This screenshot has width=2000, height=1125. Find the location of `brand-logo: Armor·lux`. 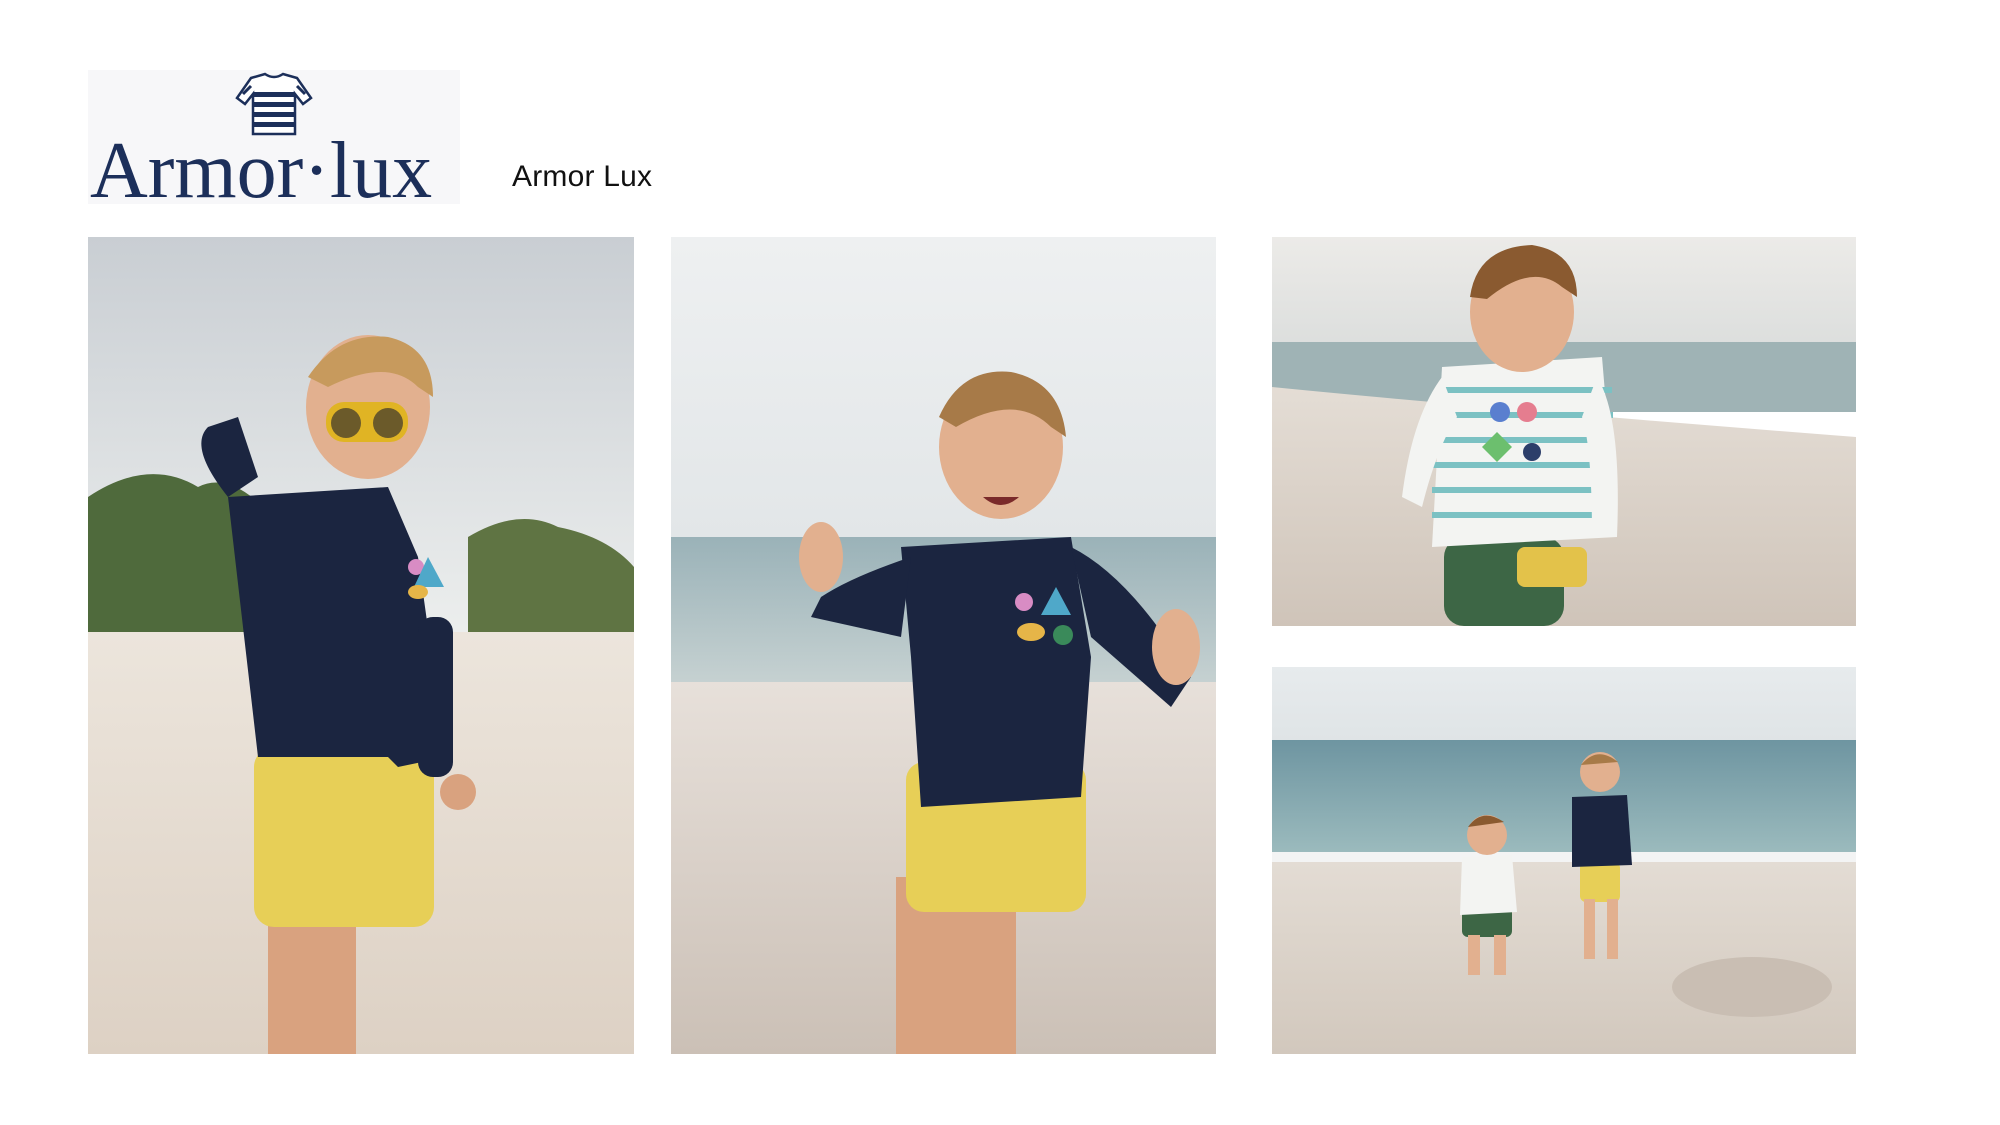

brand-logo: Armor·lux is located at coordinates (274, 137).